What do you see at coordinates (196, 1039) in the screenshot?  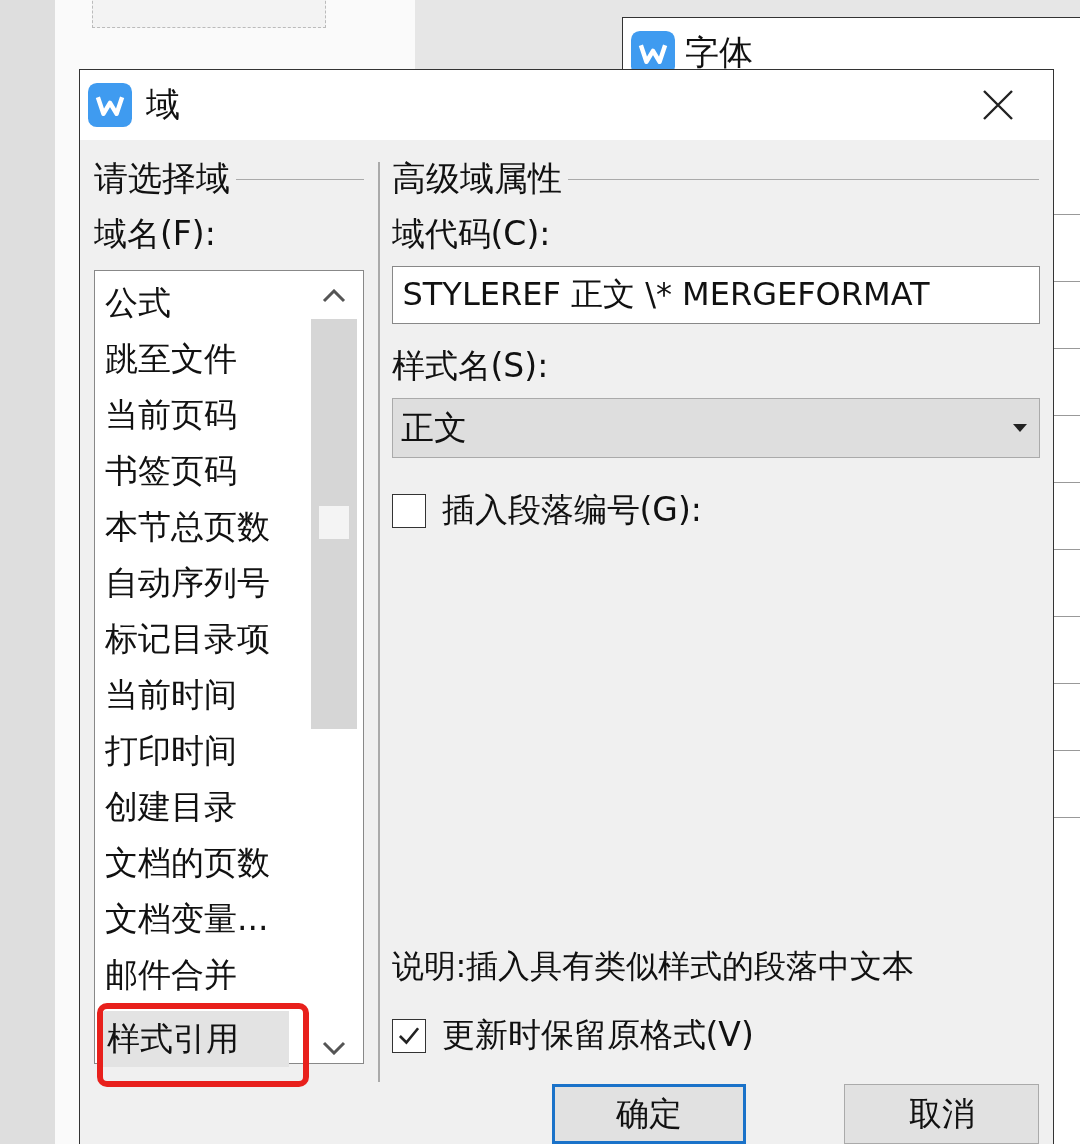 I see `list-item: 样式引用` at bounding box center [196, 1039].